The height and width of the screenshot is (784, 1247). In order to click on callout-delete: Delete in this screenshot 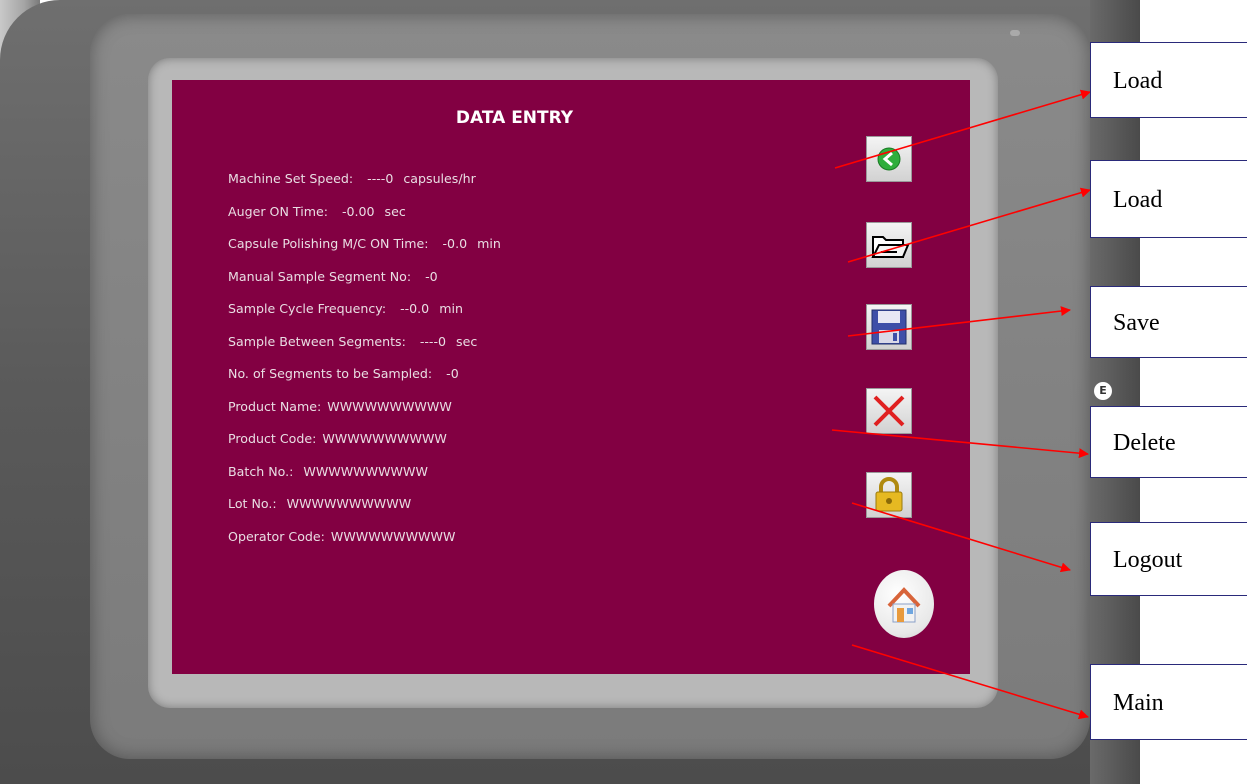, I will do `click(1168, 442)`.